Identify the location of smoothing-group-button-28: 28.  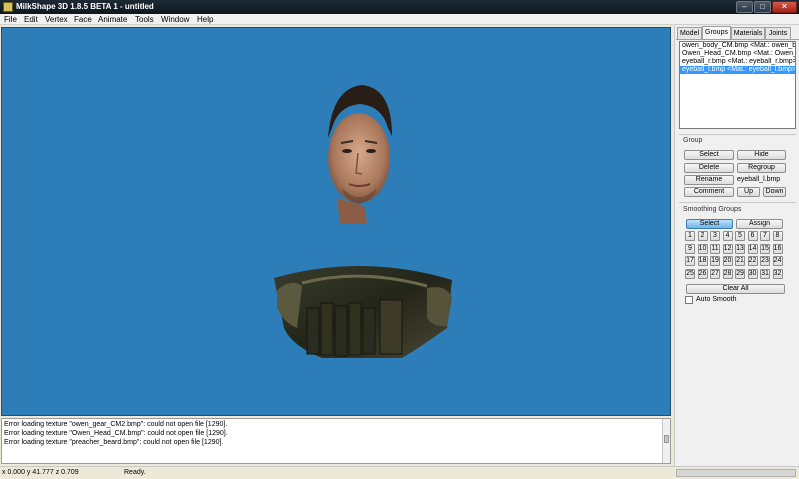
(727, 273).